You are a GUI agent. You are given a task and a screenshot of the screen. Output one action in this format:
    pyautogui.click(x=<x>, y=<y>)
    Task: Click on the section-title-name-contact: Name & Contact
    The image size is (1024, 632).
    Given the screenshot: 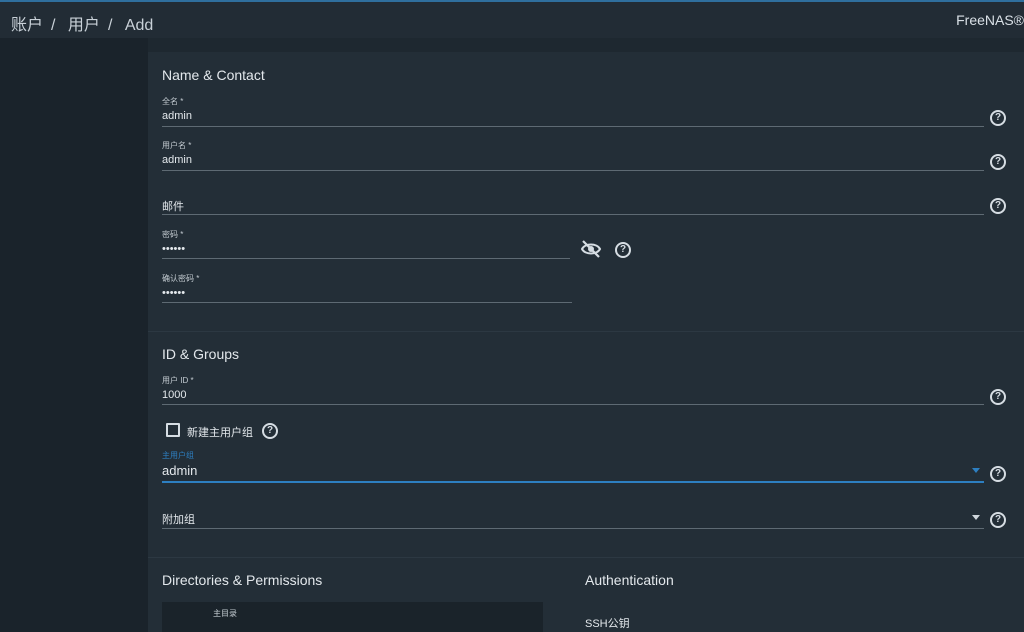 What is the action you would take?
    pyautogui.click(x=213, y=75)
    